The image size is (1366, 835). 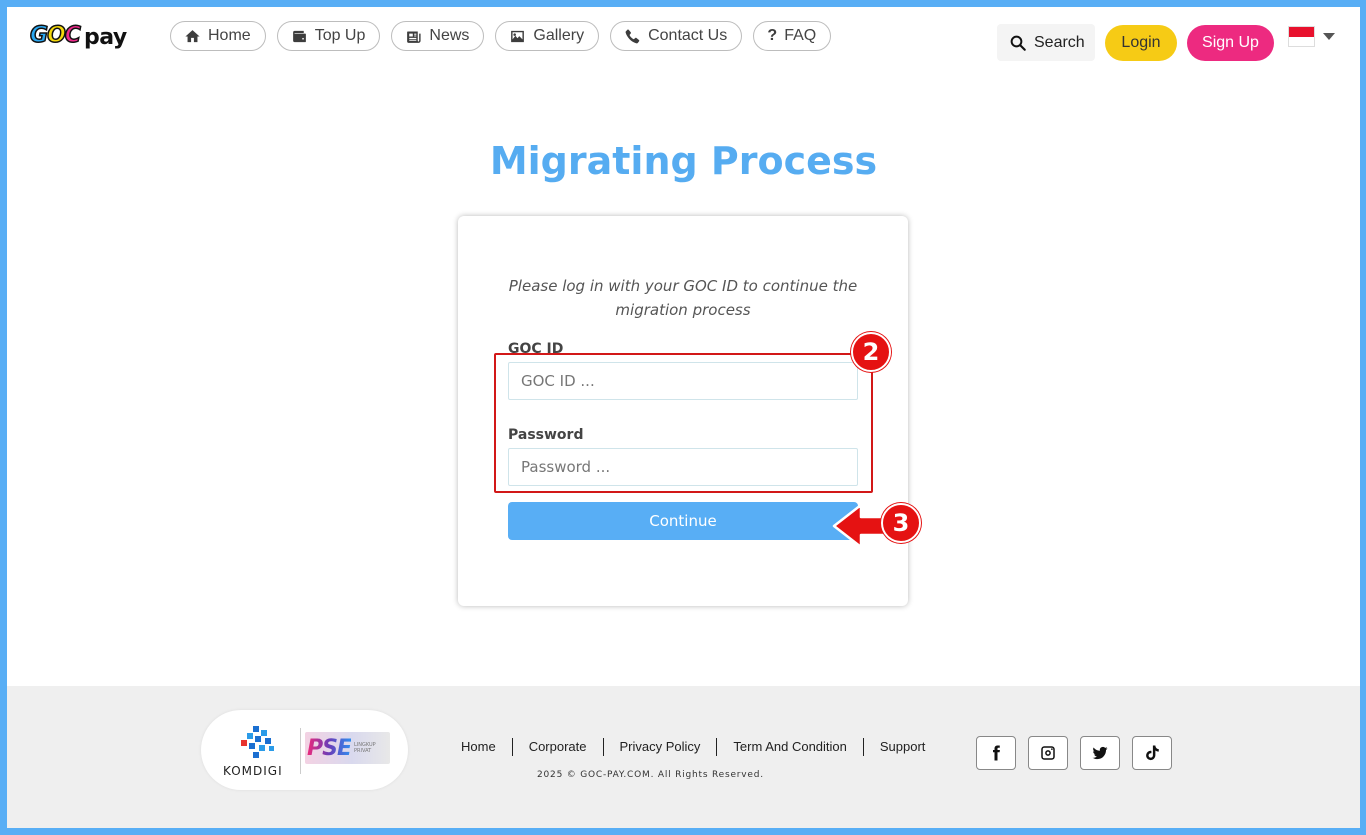 What do you see at coordinates (414, 37) in the screenshot?
I see `newspaper-icon` at bounding box center [414, 37].